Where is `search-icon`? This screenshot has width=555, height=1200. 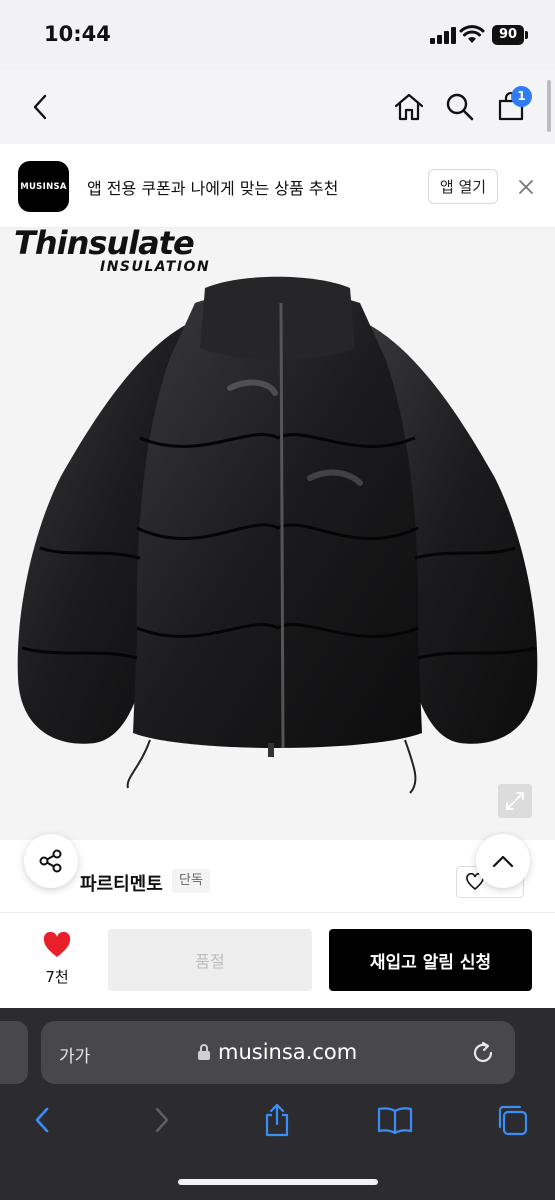
search-icon is located at coordinates (460, 107).